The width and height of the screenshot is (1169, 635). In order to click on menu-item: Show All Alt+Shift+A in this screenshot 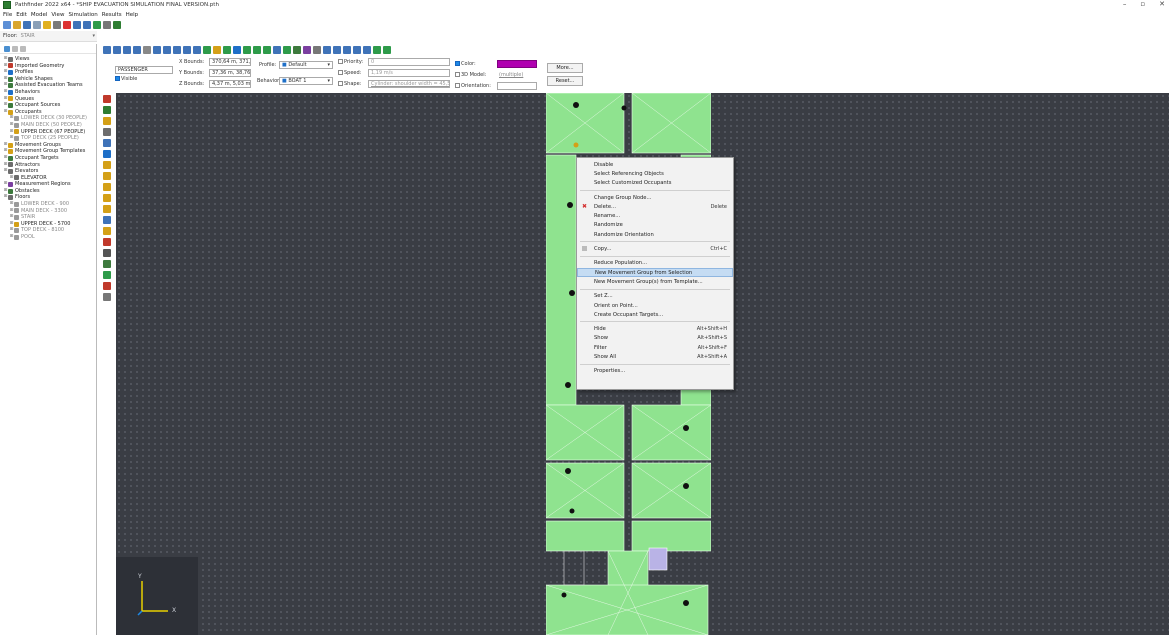, I will do `click(655, 356)`.